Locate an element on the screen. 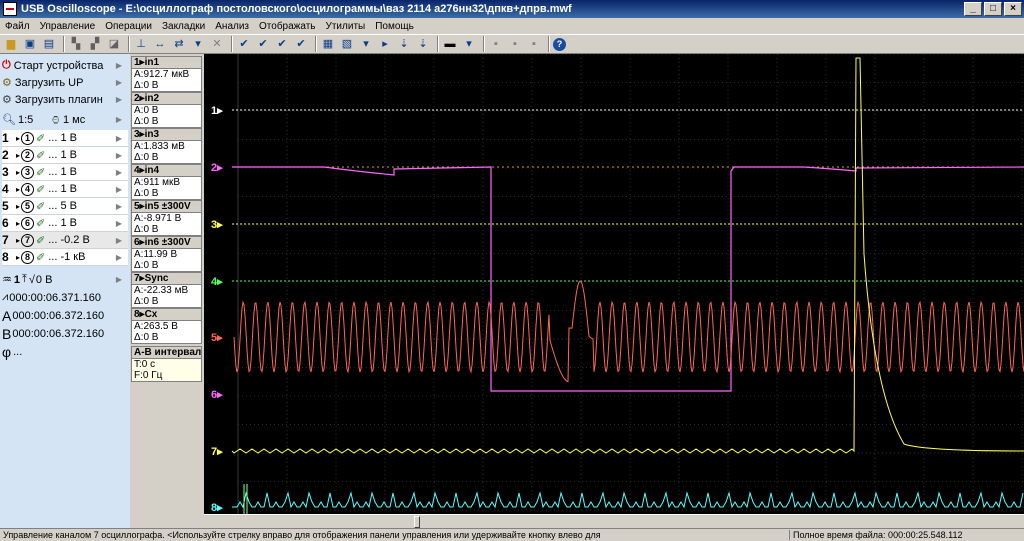 The image size is (1024, 541). start-device-button: ⏻ Старт устройства ▶ is located at coordinates (65, 65).